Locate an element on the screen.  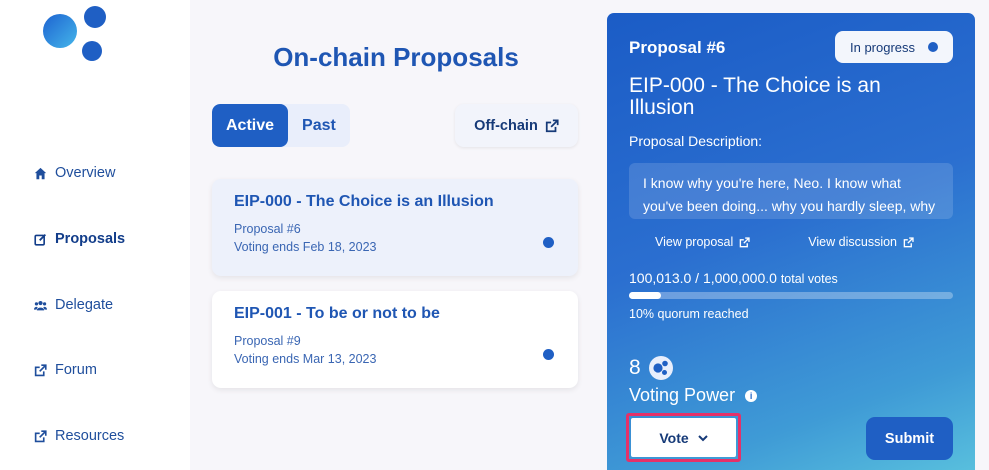
sidebar-item-delegate: Delegate is located at coordinates (73, 305).